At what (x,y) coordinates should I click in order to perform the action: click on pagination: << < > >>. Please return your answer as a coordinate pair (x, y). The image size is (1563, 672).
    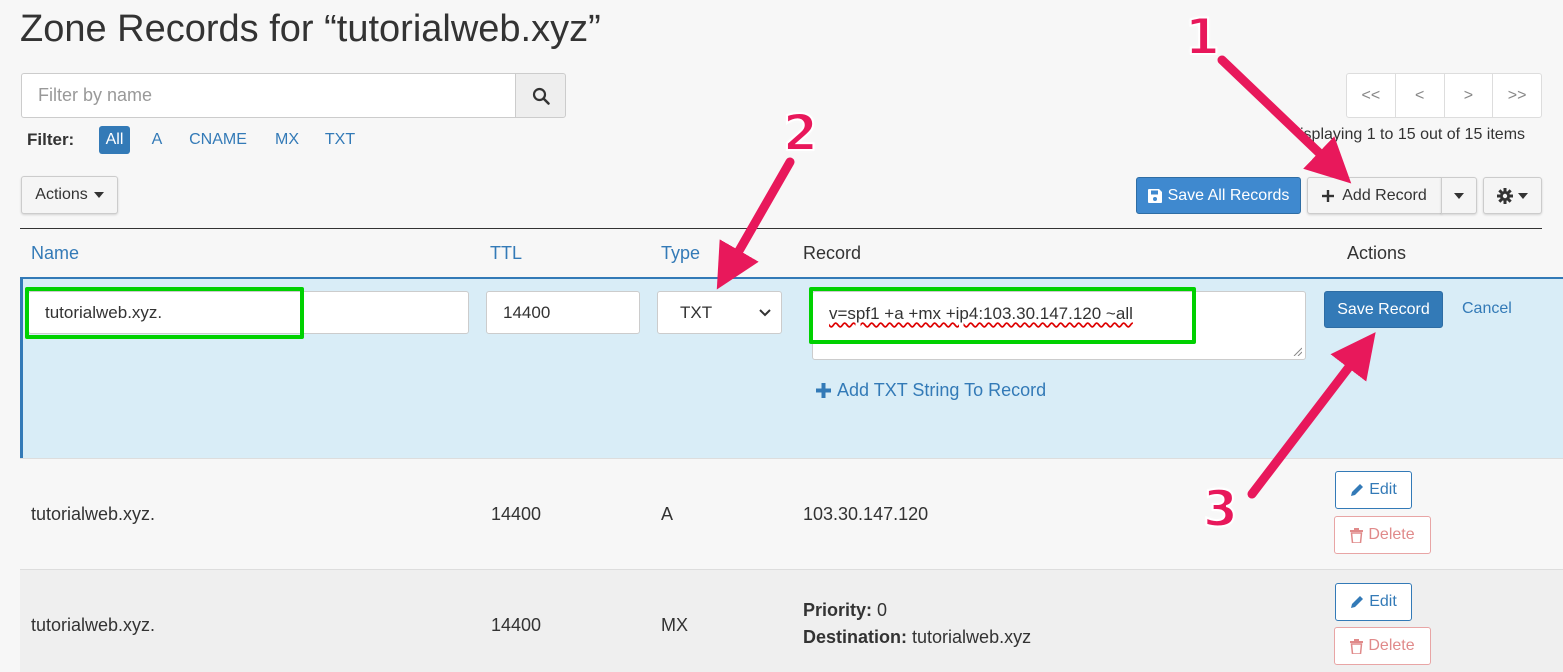
    Looking at the image, I should click on (1444, 95).